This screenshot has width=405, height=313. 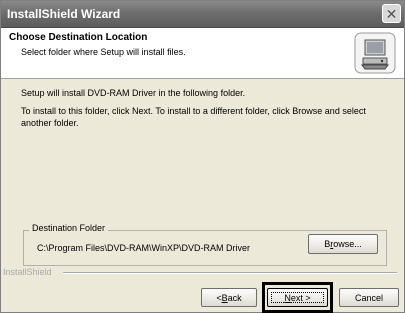 I want to click on close-button: ✕, so click(x=391, y=13).